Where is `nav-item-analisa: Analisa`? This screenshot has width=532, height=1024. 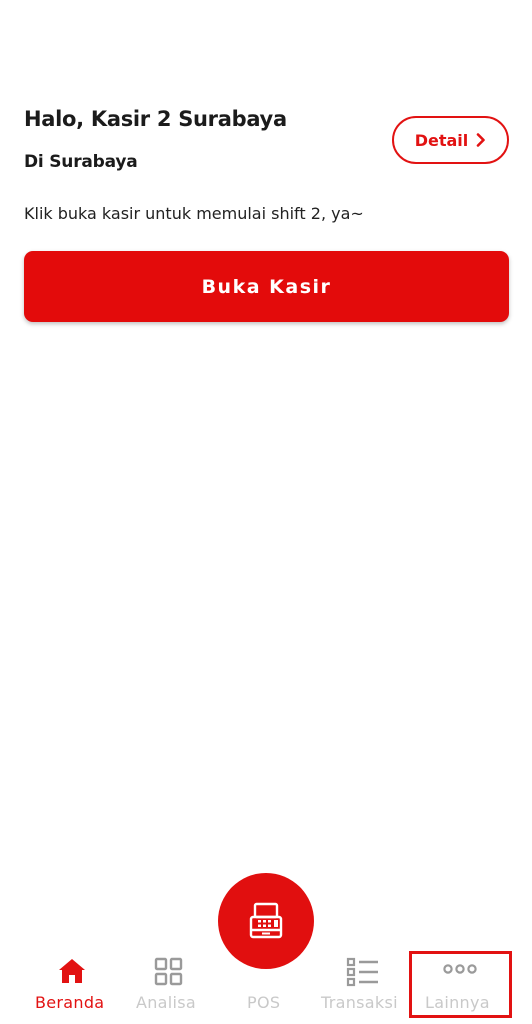
nav-item-analisa: Analisa is located at coordinates (170, 984).